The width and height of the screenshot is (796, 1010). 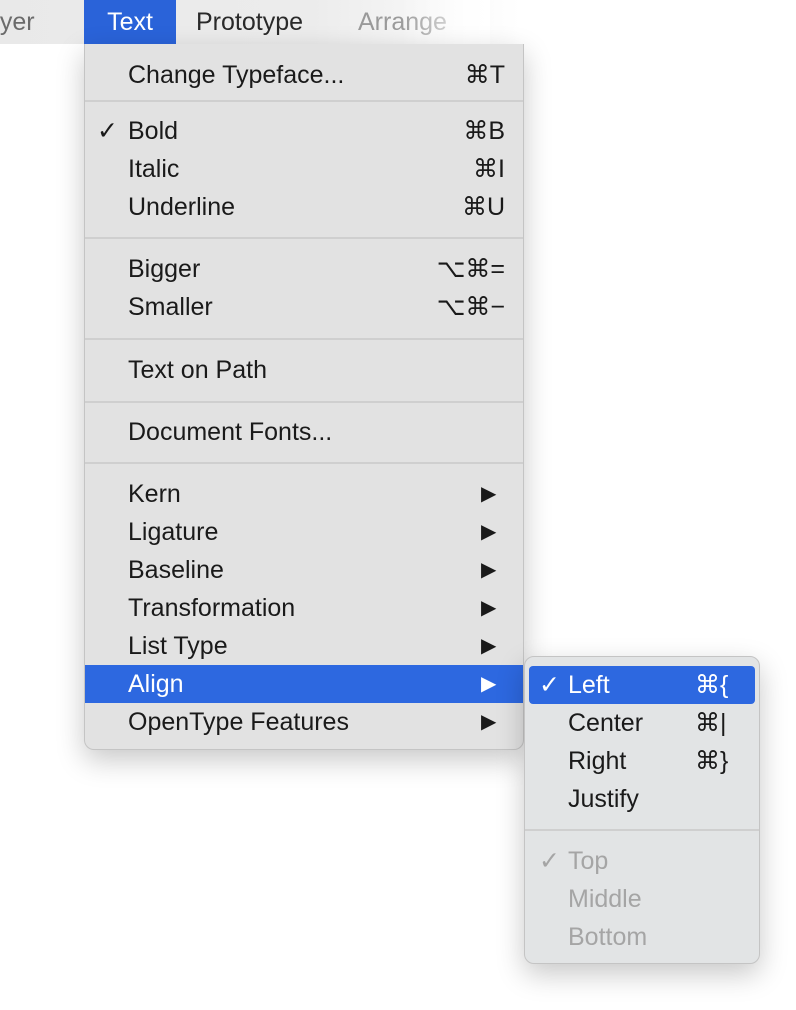 I want to click on submenu-item-label: Top, so click(x=588, y=861).